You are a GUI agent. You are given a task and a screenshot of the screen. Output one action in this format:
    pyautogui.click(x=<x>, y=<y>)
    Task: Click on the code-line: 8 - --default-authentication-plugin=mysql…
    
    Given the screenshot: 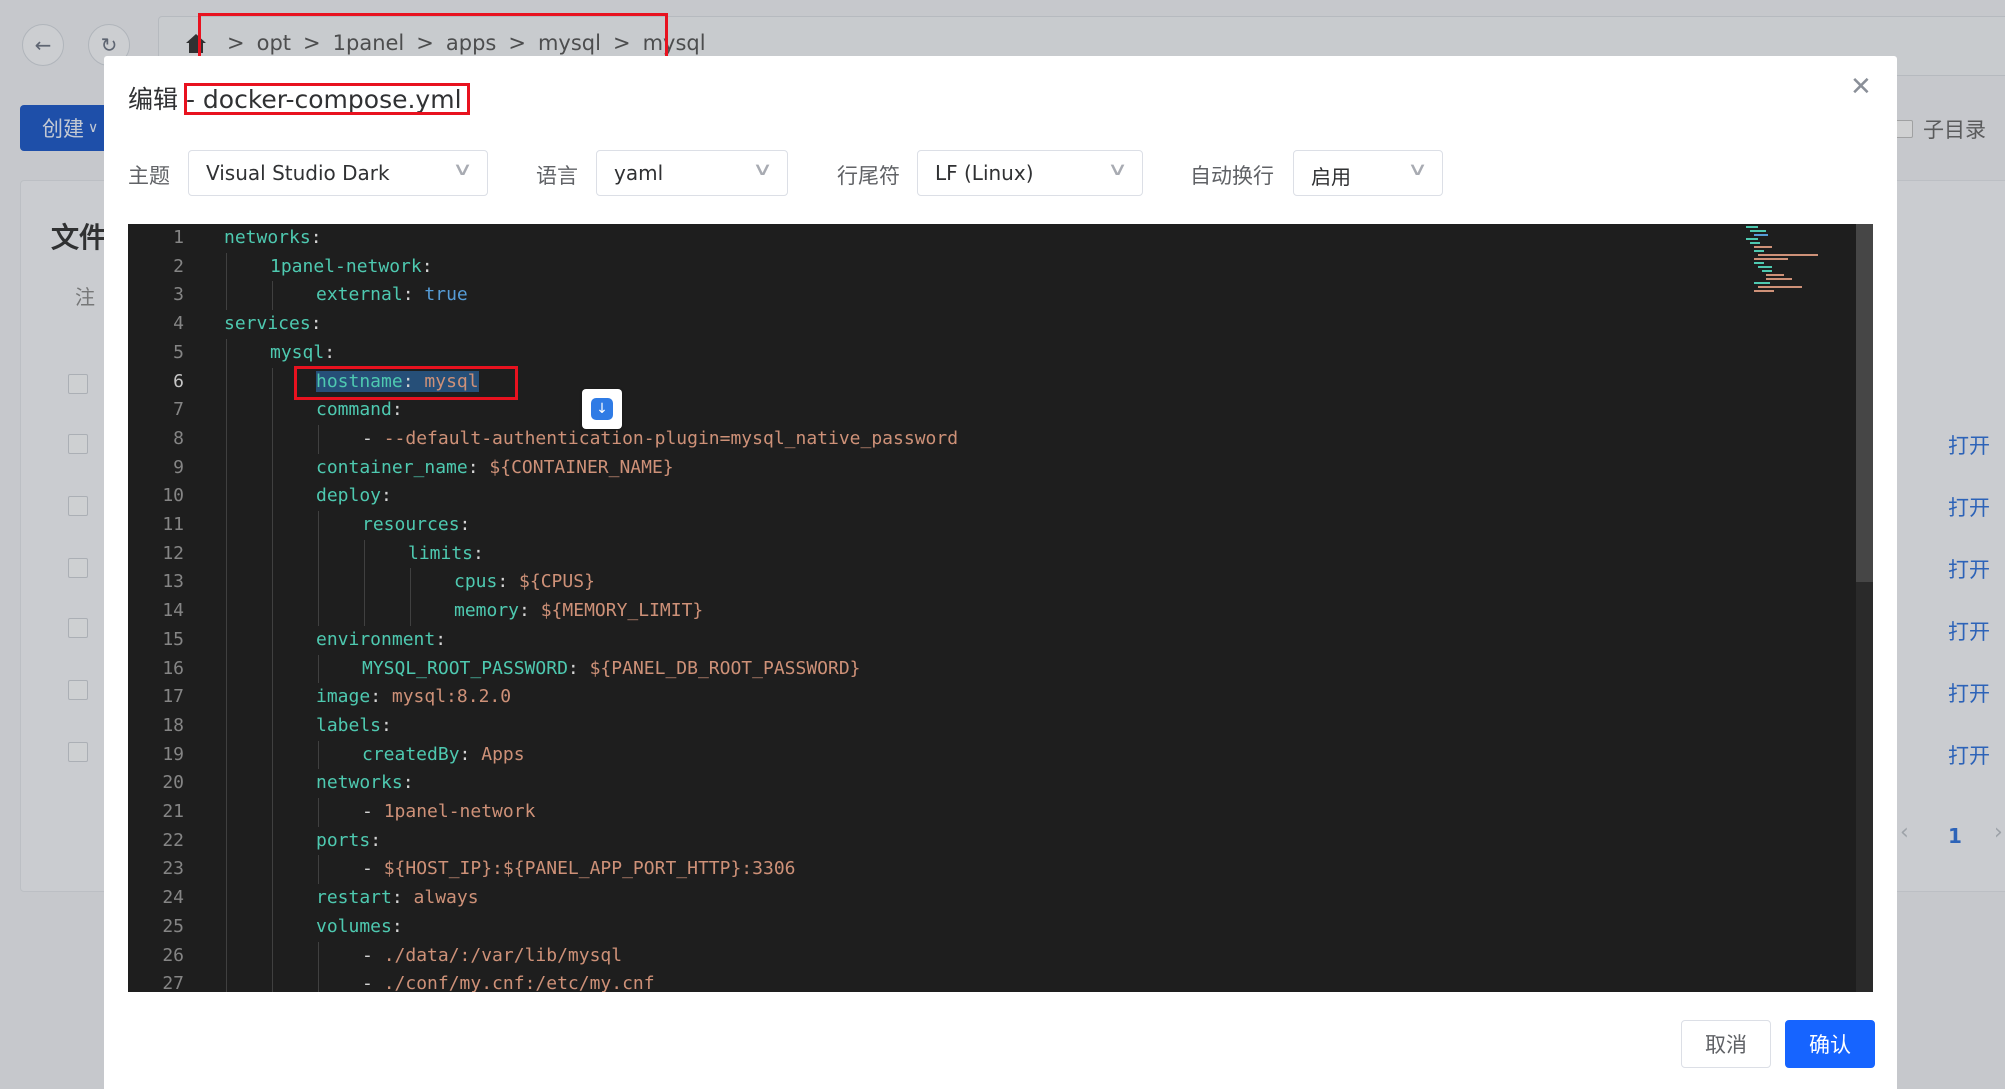 What is the action you would take?
    pyautogui.click(x=978, y=439)
    